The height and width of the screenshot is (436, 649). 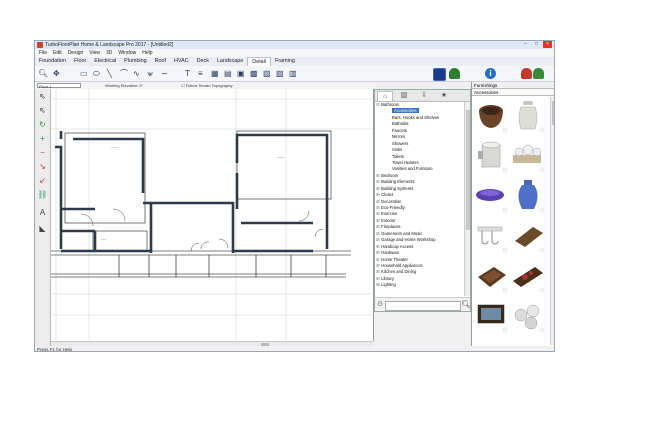 What do you see at coordinates (43, 53) in the screenshot?
I see `menu-file: File` at bounding box center [43, 53].